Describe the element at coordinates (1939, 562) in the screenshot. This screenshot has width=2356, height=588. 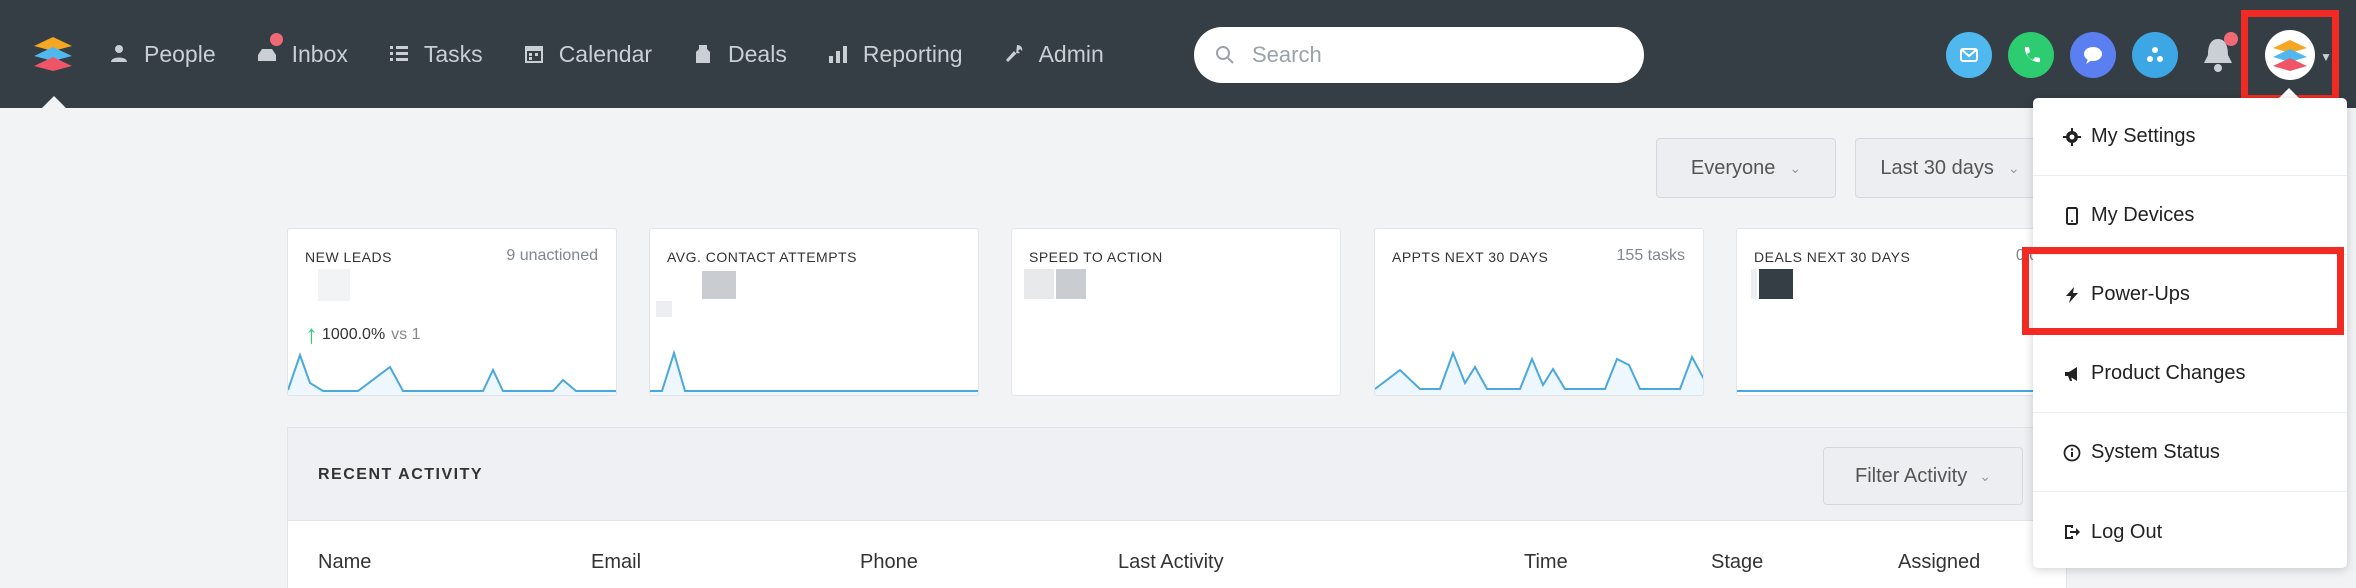
I see `column-header-assigned: Assigned` at that location.